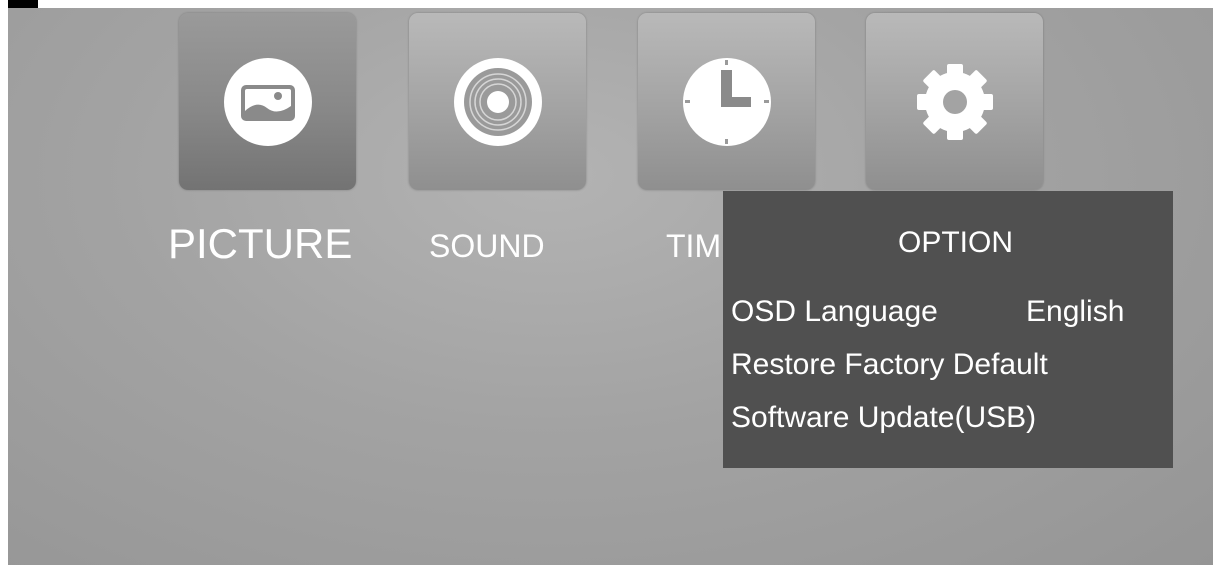  I want to click on picture-icon, so click(267, 101).